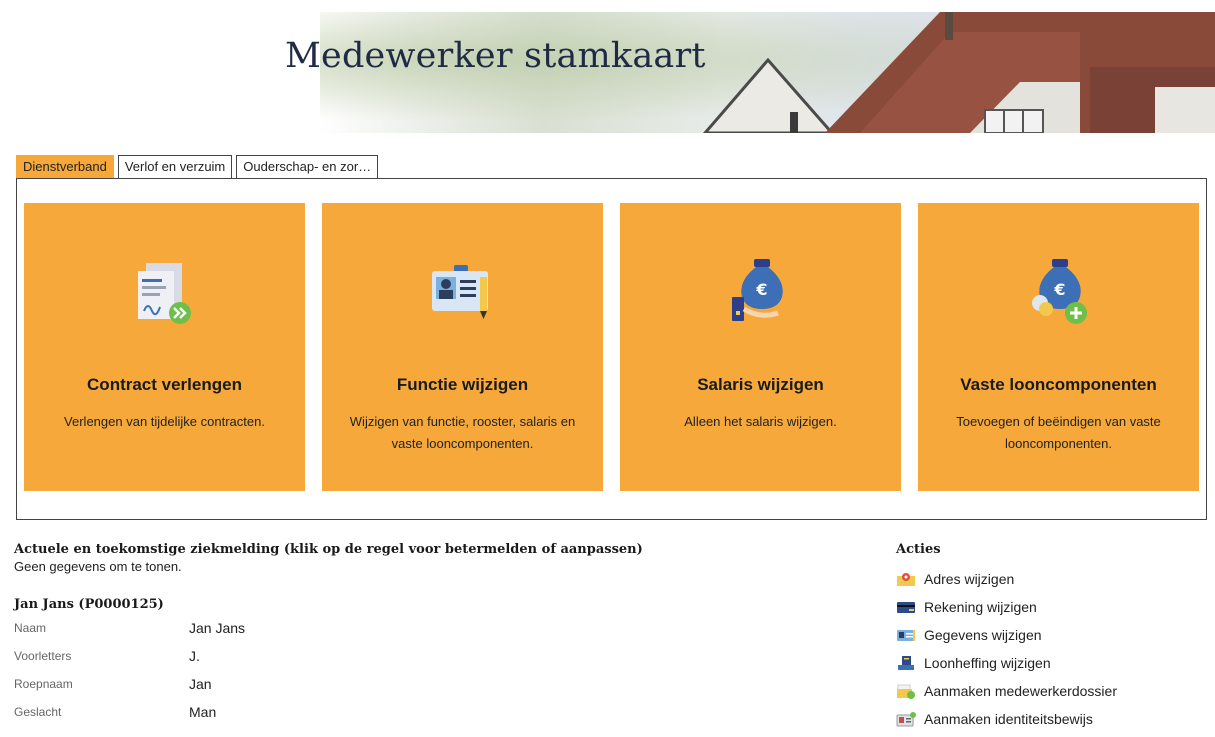 The width and height of the screenshot is (1215, 737). I want to click on detail-row: Naam Jan Jans, so click(264, 628).